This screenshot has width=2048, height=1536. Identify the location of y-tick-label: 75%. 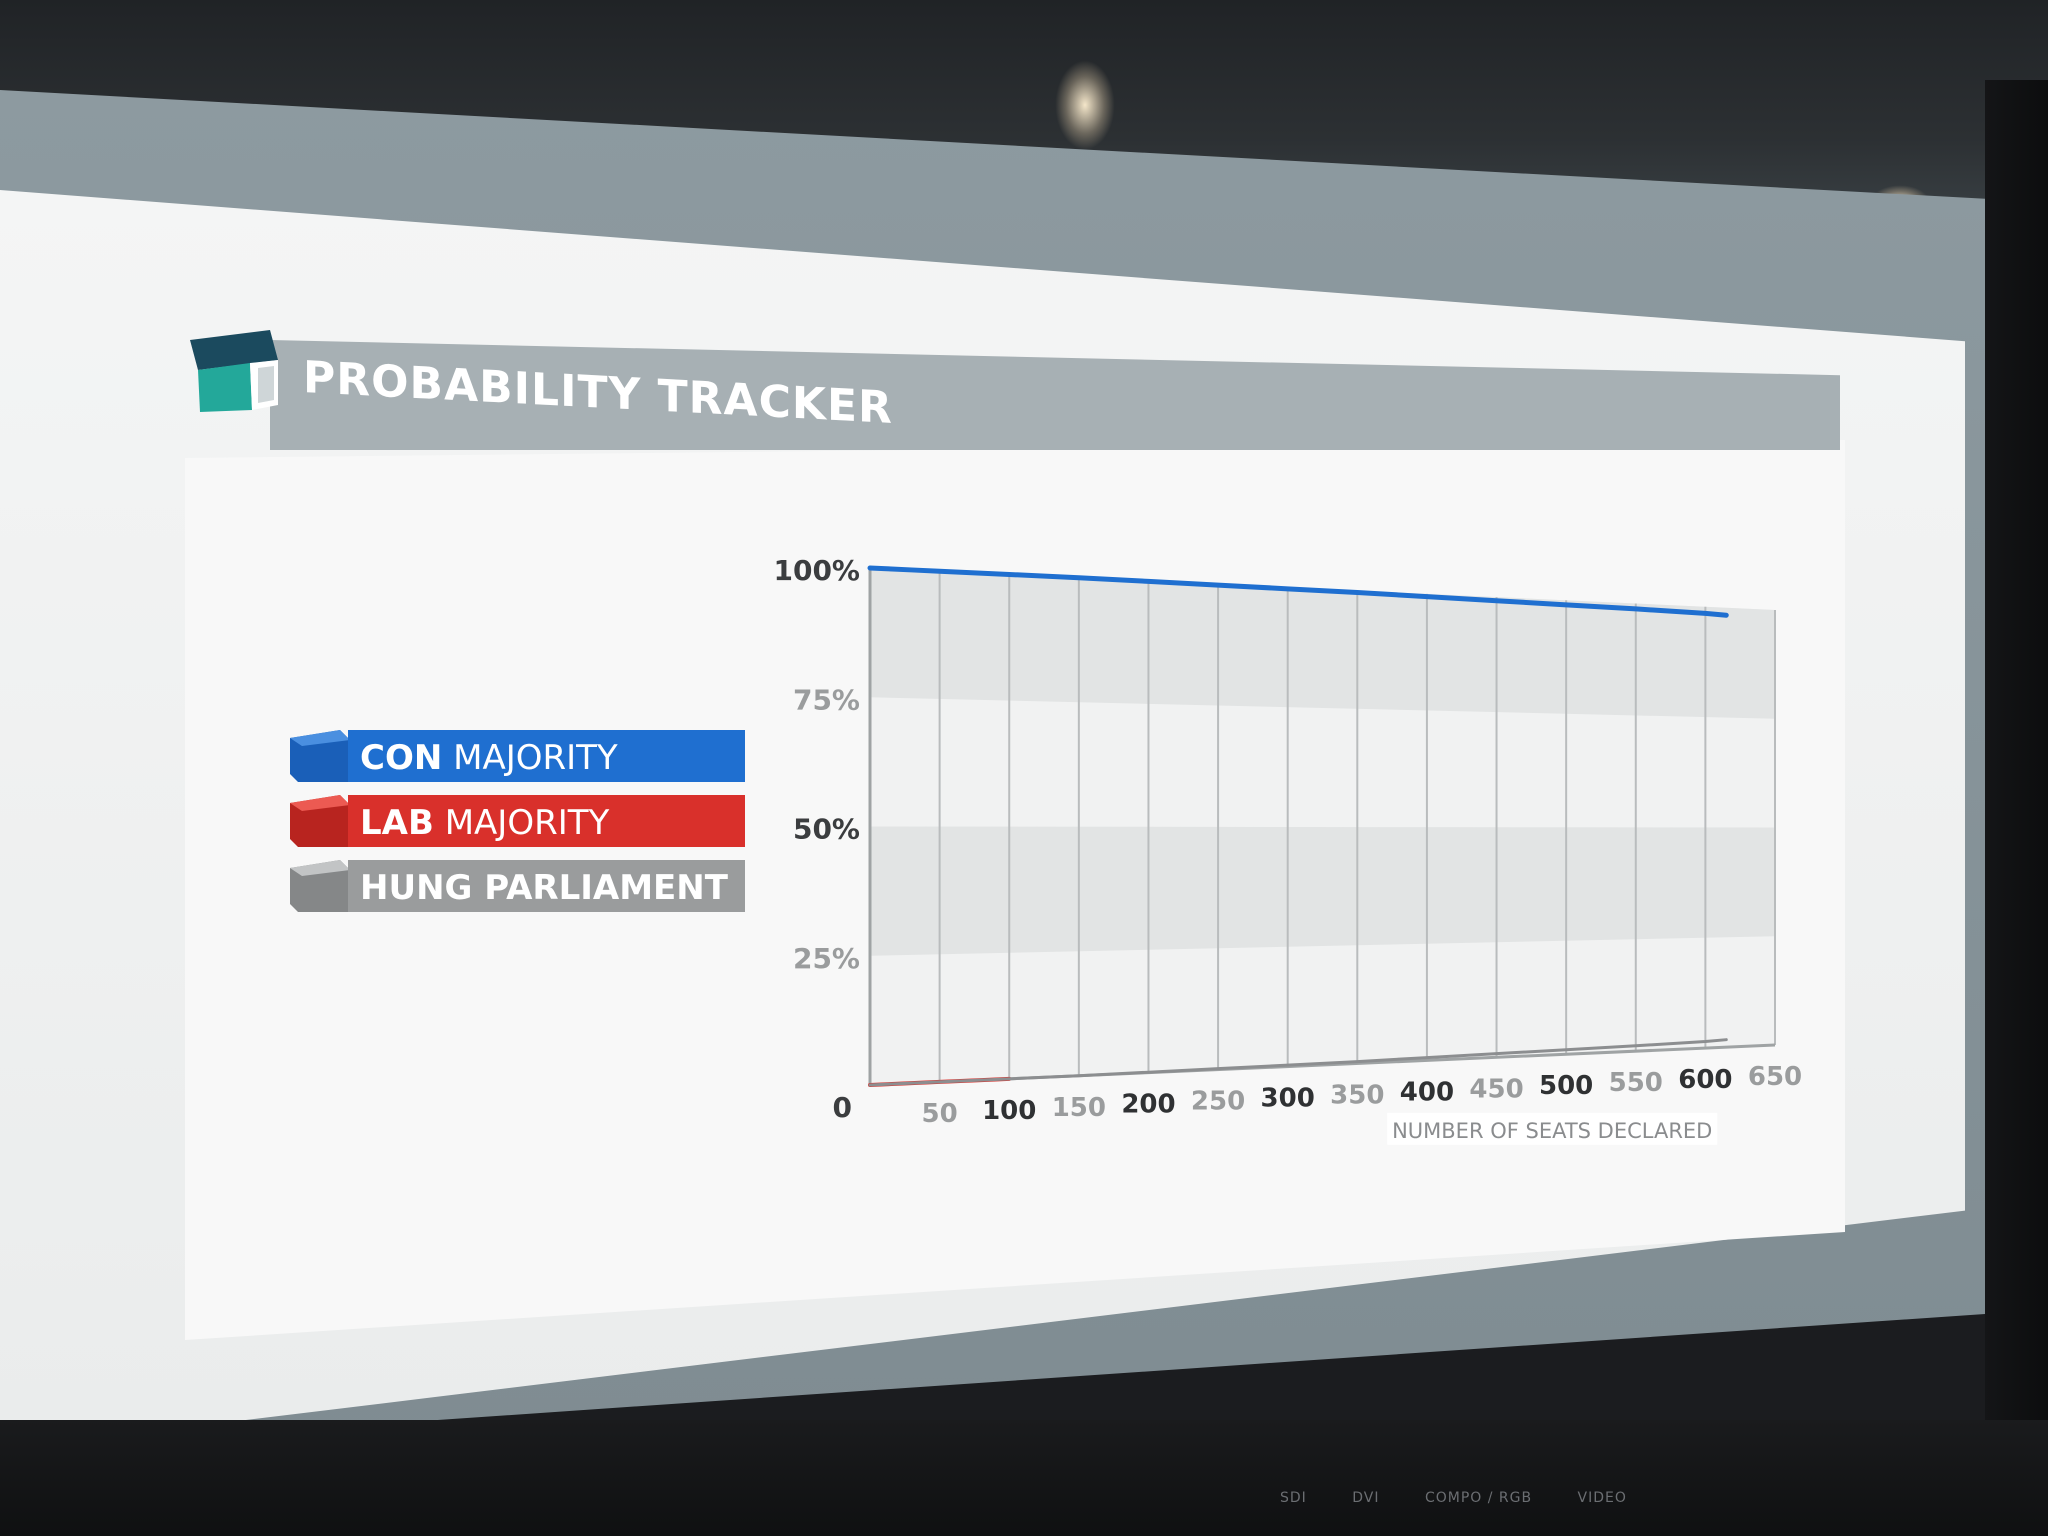
(826, 699).